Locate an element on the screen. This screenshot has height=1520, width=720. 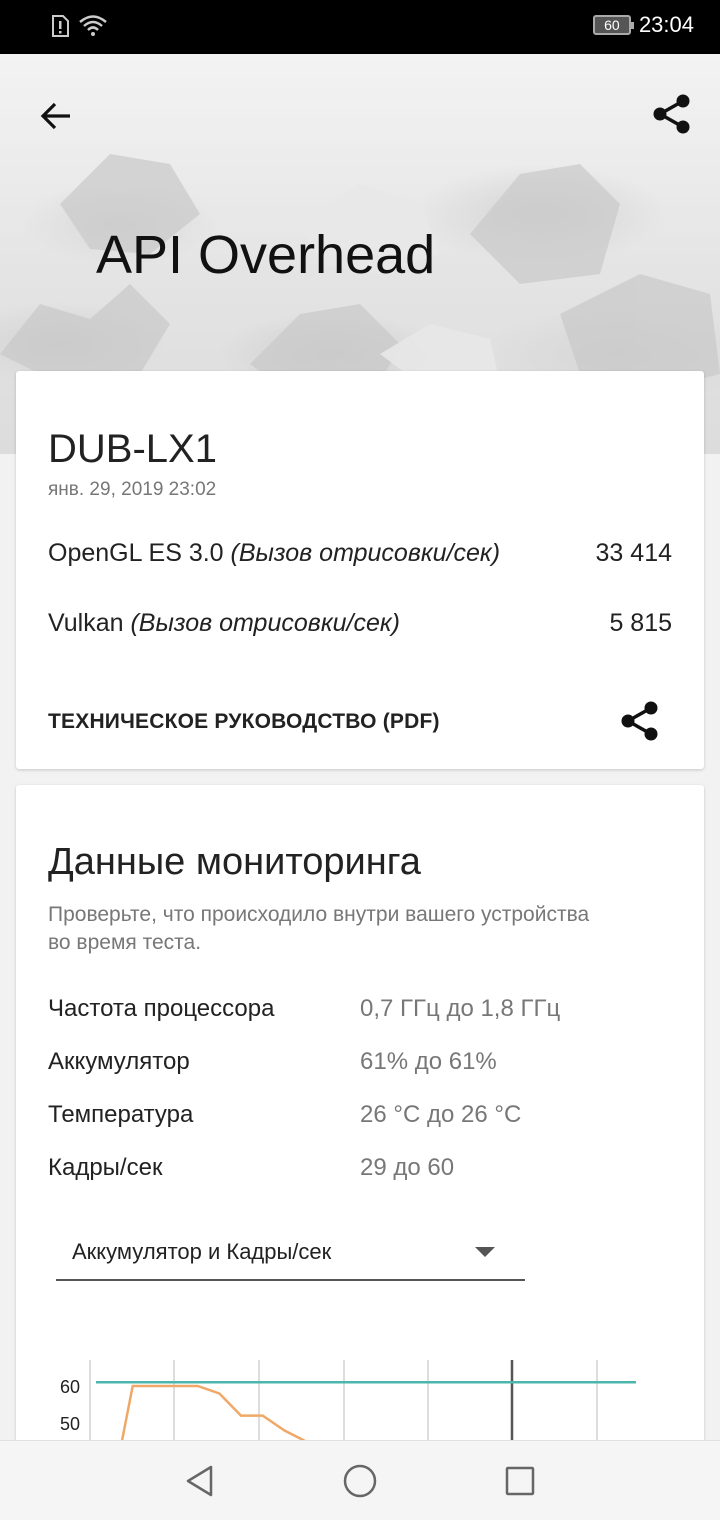
back-button is located at coordinates (56, 116).